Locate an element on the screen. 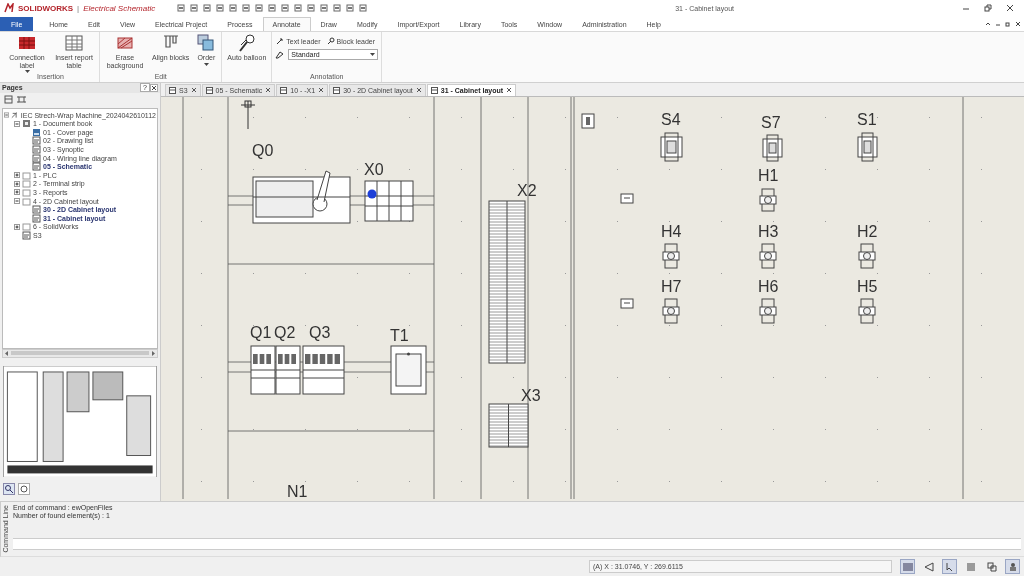 Image resolution: width=1024 pixels, height=576 pixels. component-label: X3 is located at coordinates (531, 395).